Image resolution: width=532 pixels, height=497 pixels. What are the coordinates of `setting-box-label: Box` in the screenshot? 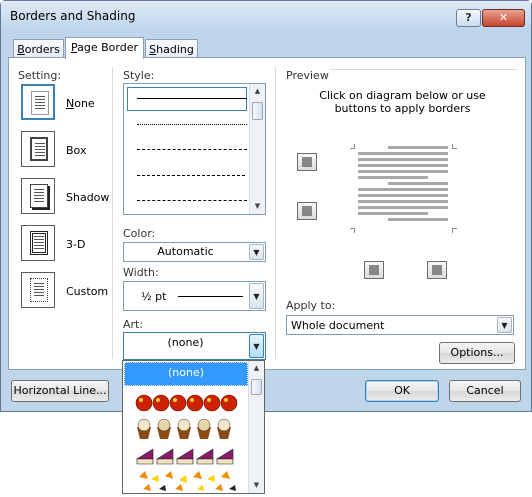 It's located at (76, 150).